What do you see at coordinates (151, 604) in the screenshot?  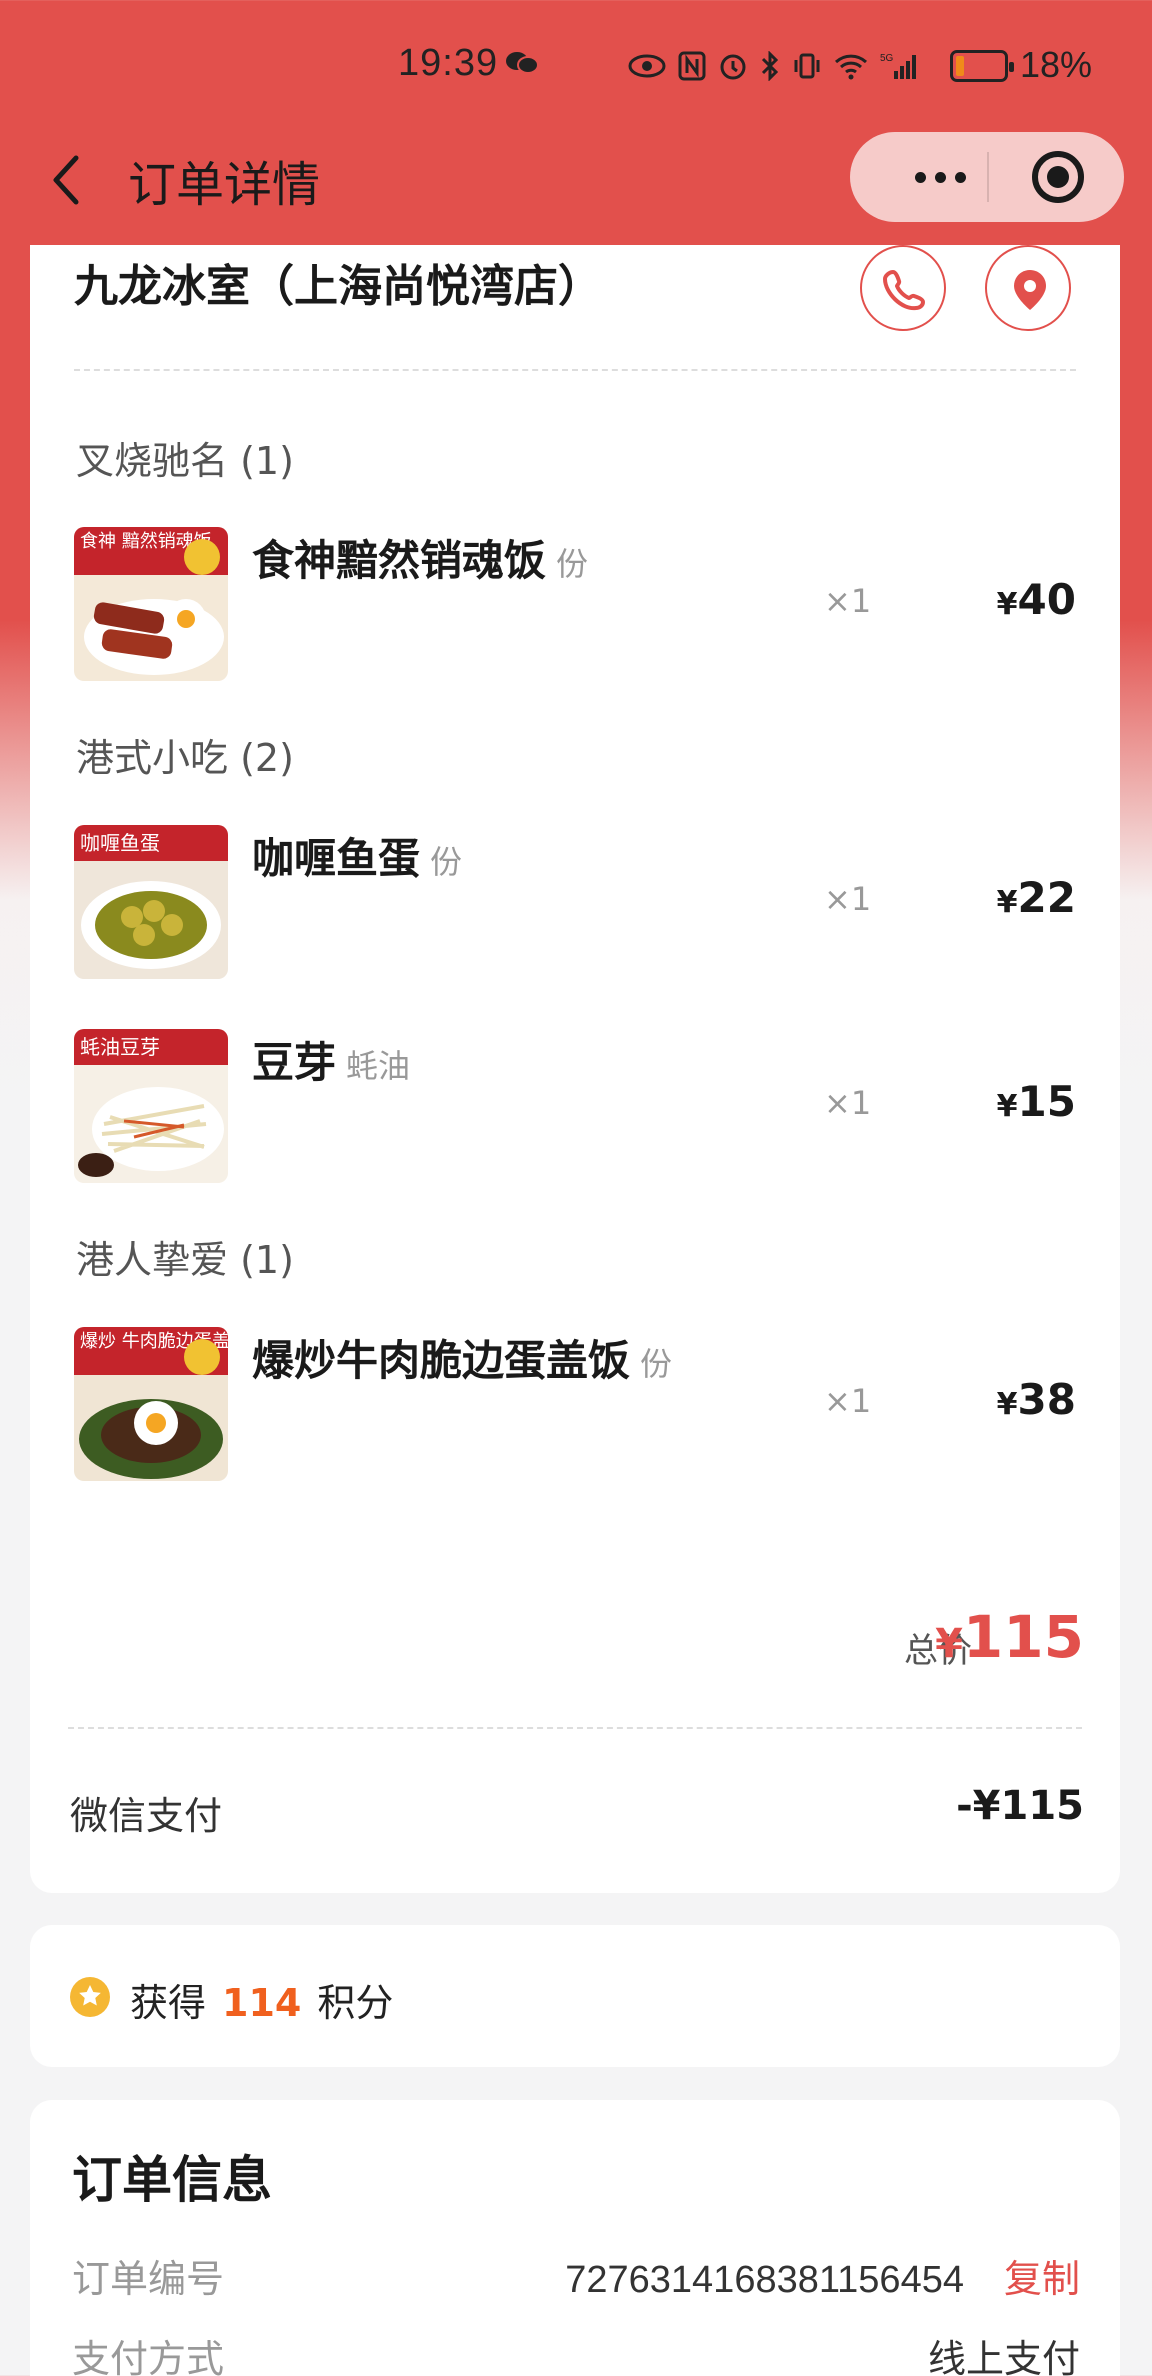 I see `dish-photo: 食神 黯然销魂饭` at bounding box center [151, 604].